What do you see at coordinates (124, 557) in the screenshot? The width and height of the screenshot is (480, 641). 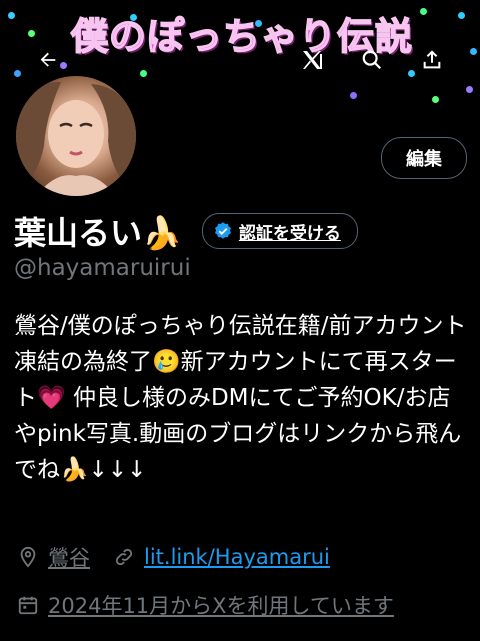 I see `link-icon` at bounding box center [124, 557].